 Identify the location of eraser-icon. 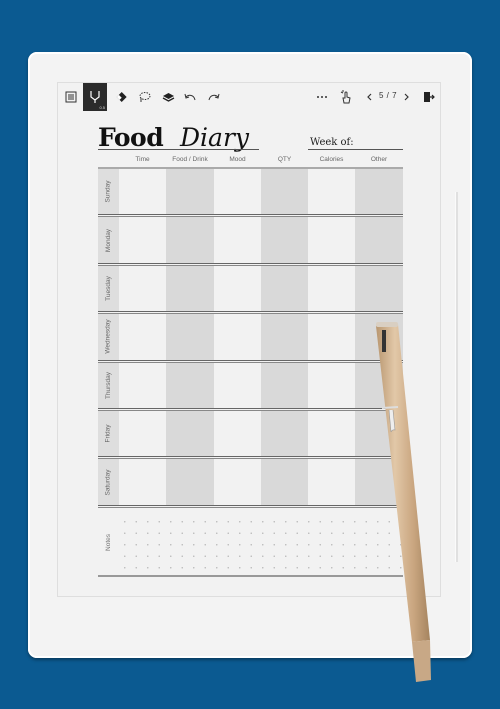
(121, 97).